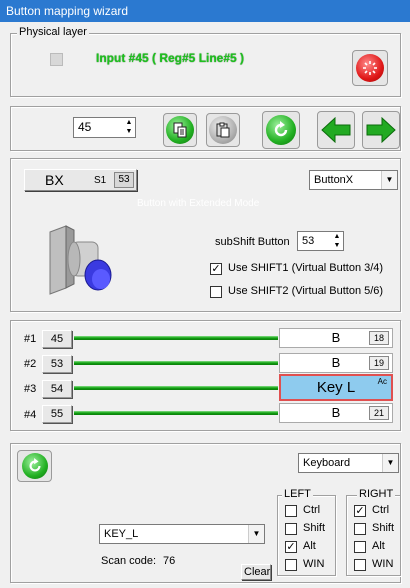 The image size is (410, 588). Describe the element at coordinates (291, 547) in the screenshot. I see `left-alt-checkbox: ✓` at that location.